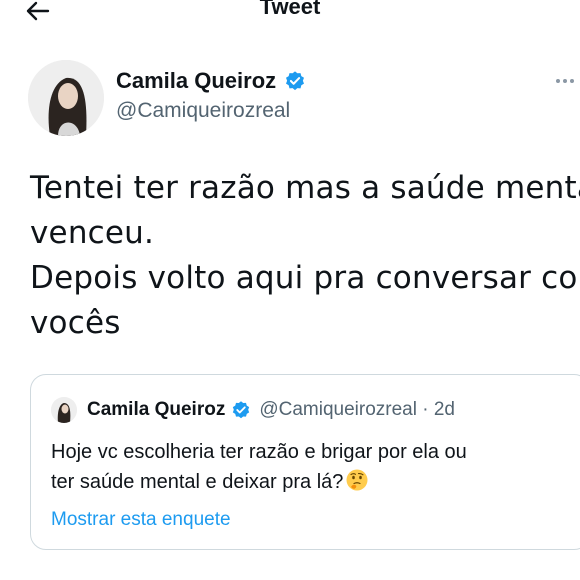  What do you see at coordinates (290, 9) in the screenshot?
I see `page-title: Tweet` at bounding box center [290, 9].